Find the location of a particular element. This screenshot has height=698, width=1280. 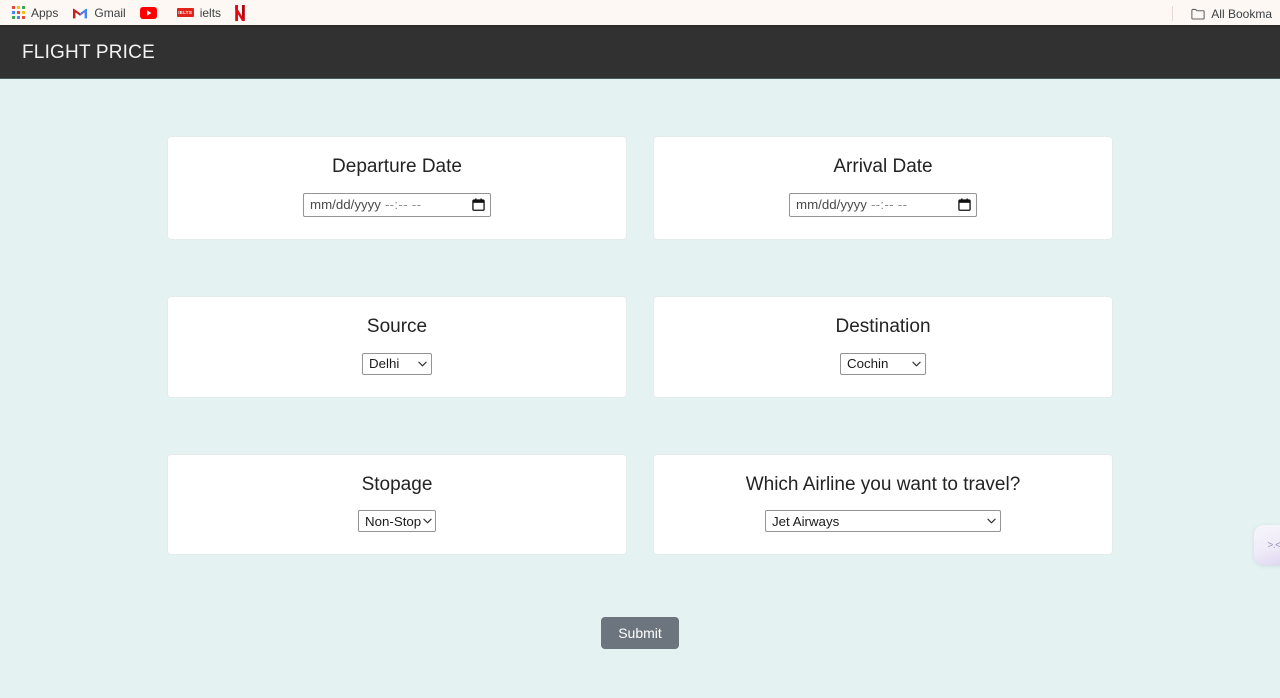

youtube-icon is located at coordinates (148, 12).